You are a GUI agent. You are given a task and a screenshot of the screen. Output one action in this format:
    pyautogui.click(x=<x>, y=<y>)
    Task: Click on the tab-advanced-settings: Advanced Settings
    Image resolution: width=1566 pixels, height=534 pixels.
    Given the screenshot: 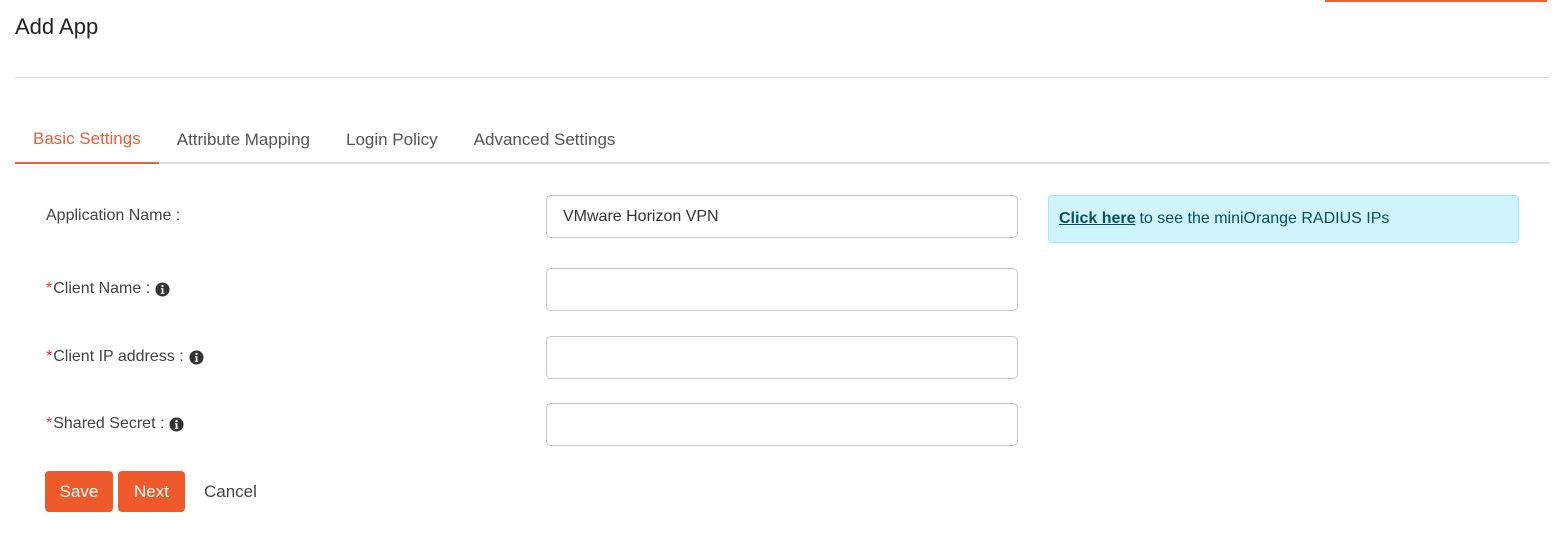 What is the action you would take?
    pyautogui.click(x=545, y=141)
    